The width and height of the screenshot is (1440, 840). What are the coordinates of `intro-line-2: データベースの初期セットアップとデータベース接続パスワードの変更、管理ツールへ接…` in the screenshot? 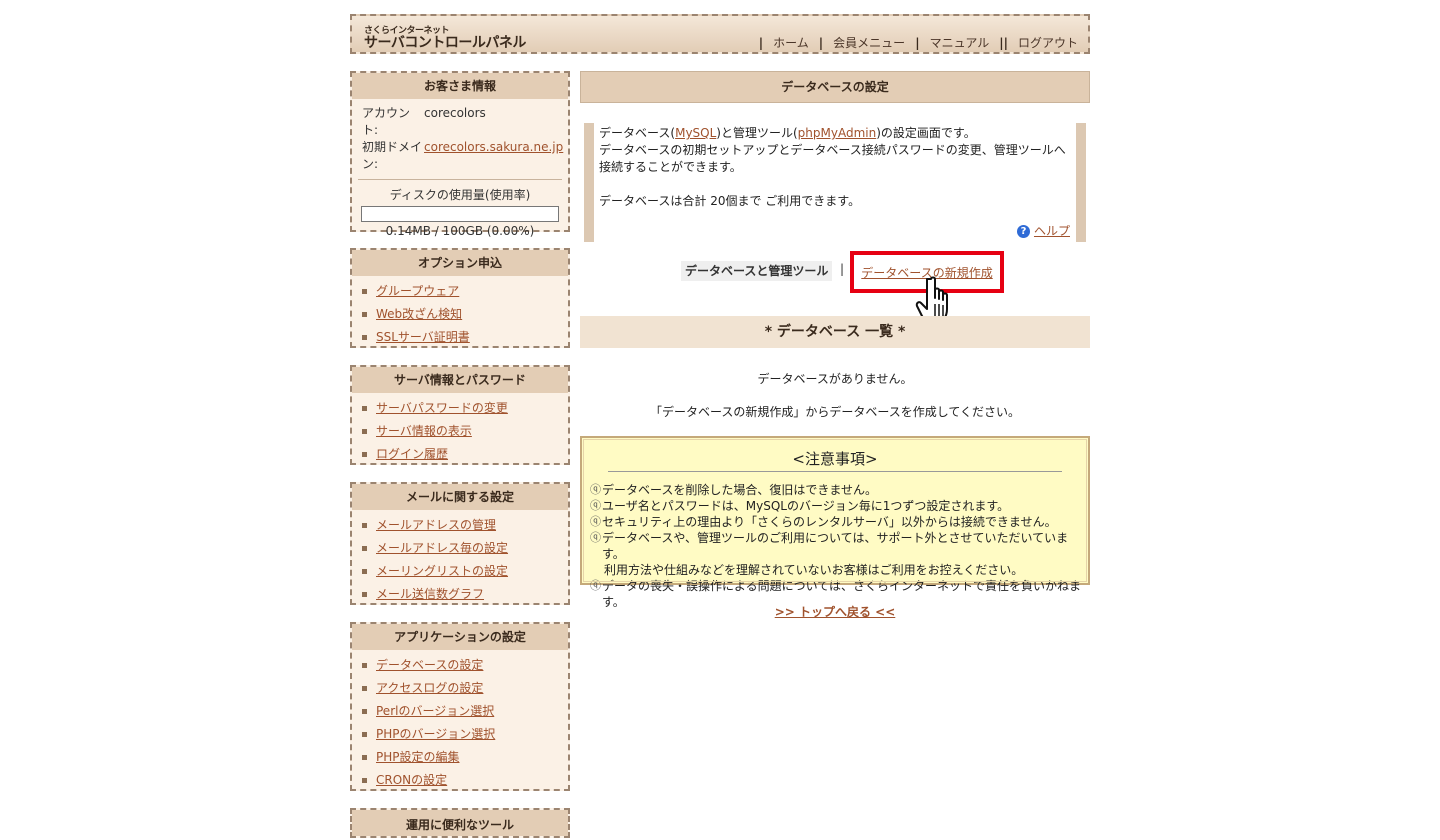 It's located at (832, 158).